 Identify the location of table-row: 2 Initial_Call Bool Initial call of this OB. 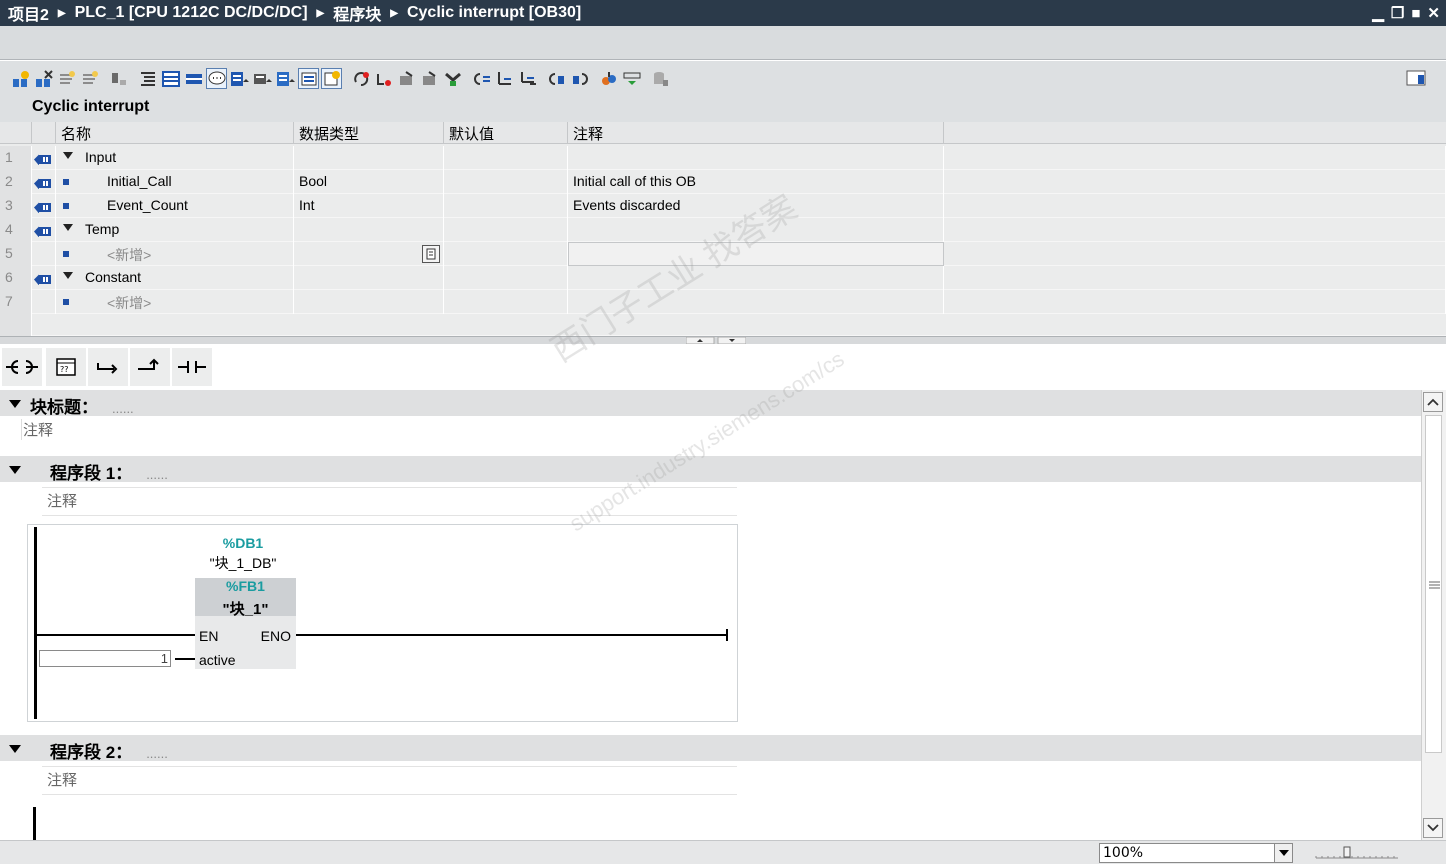
(723, 182).